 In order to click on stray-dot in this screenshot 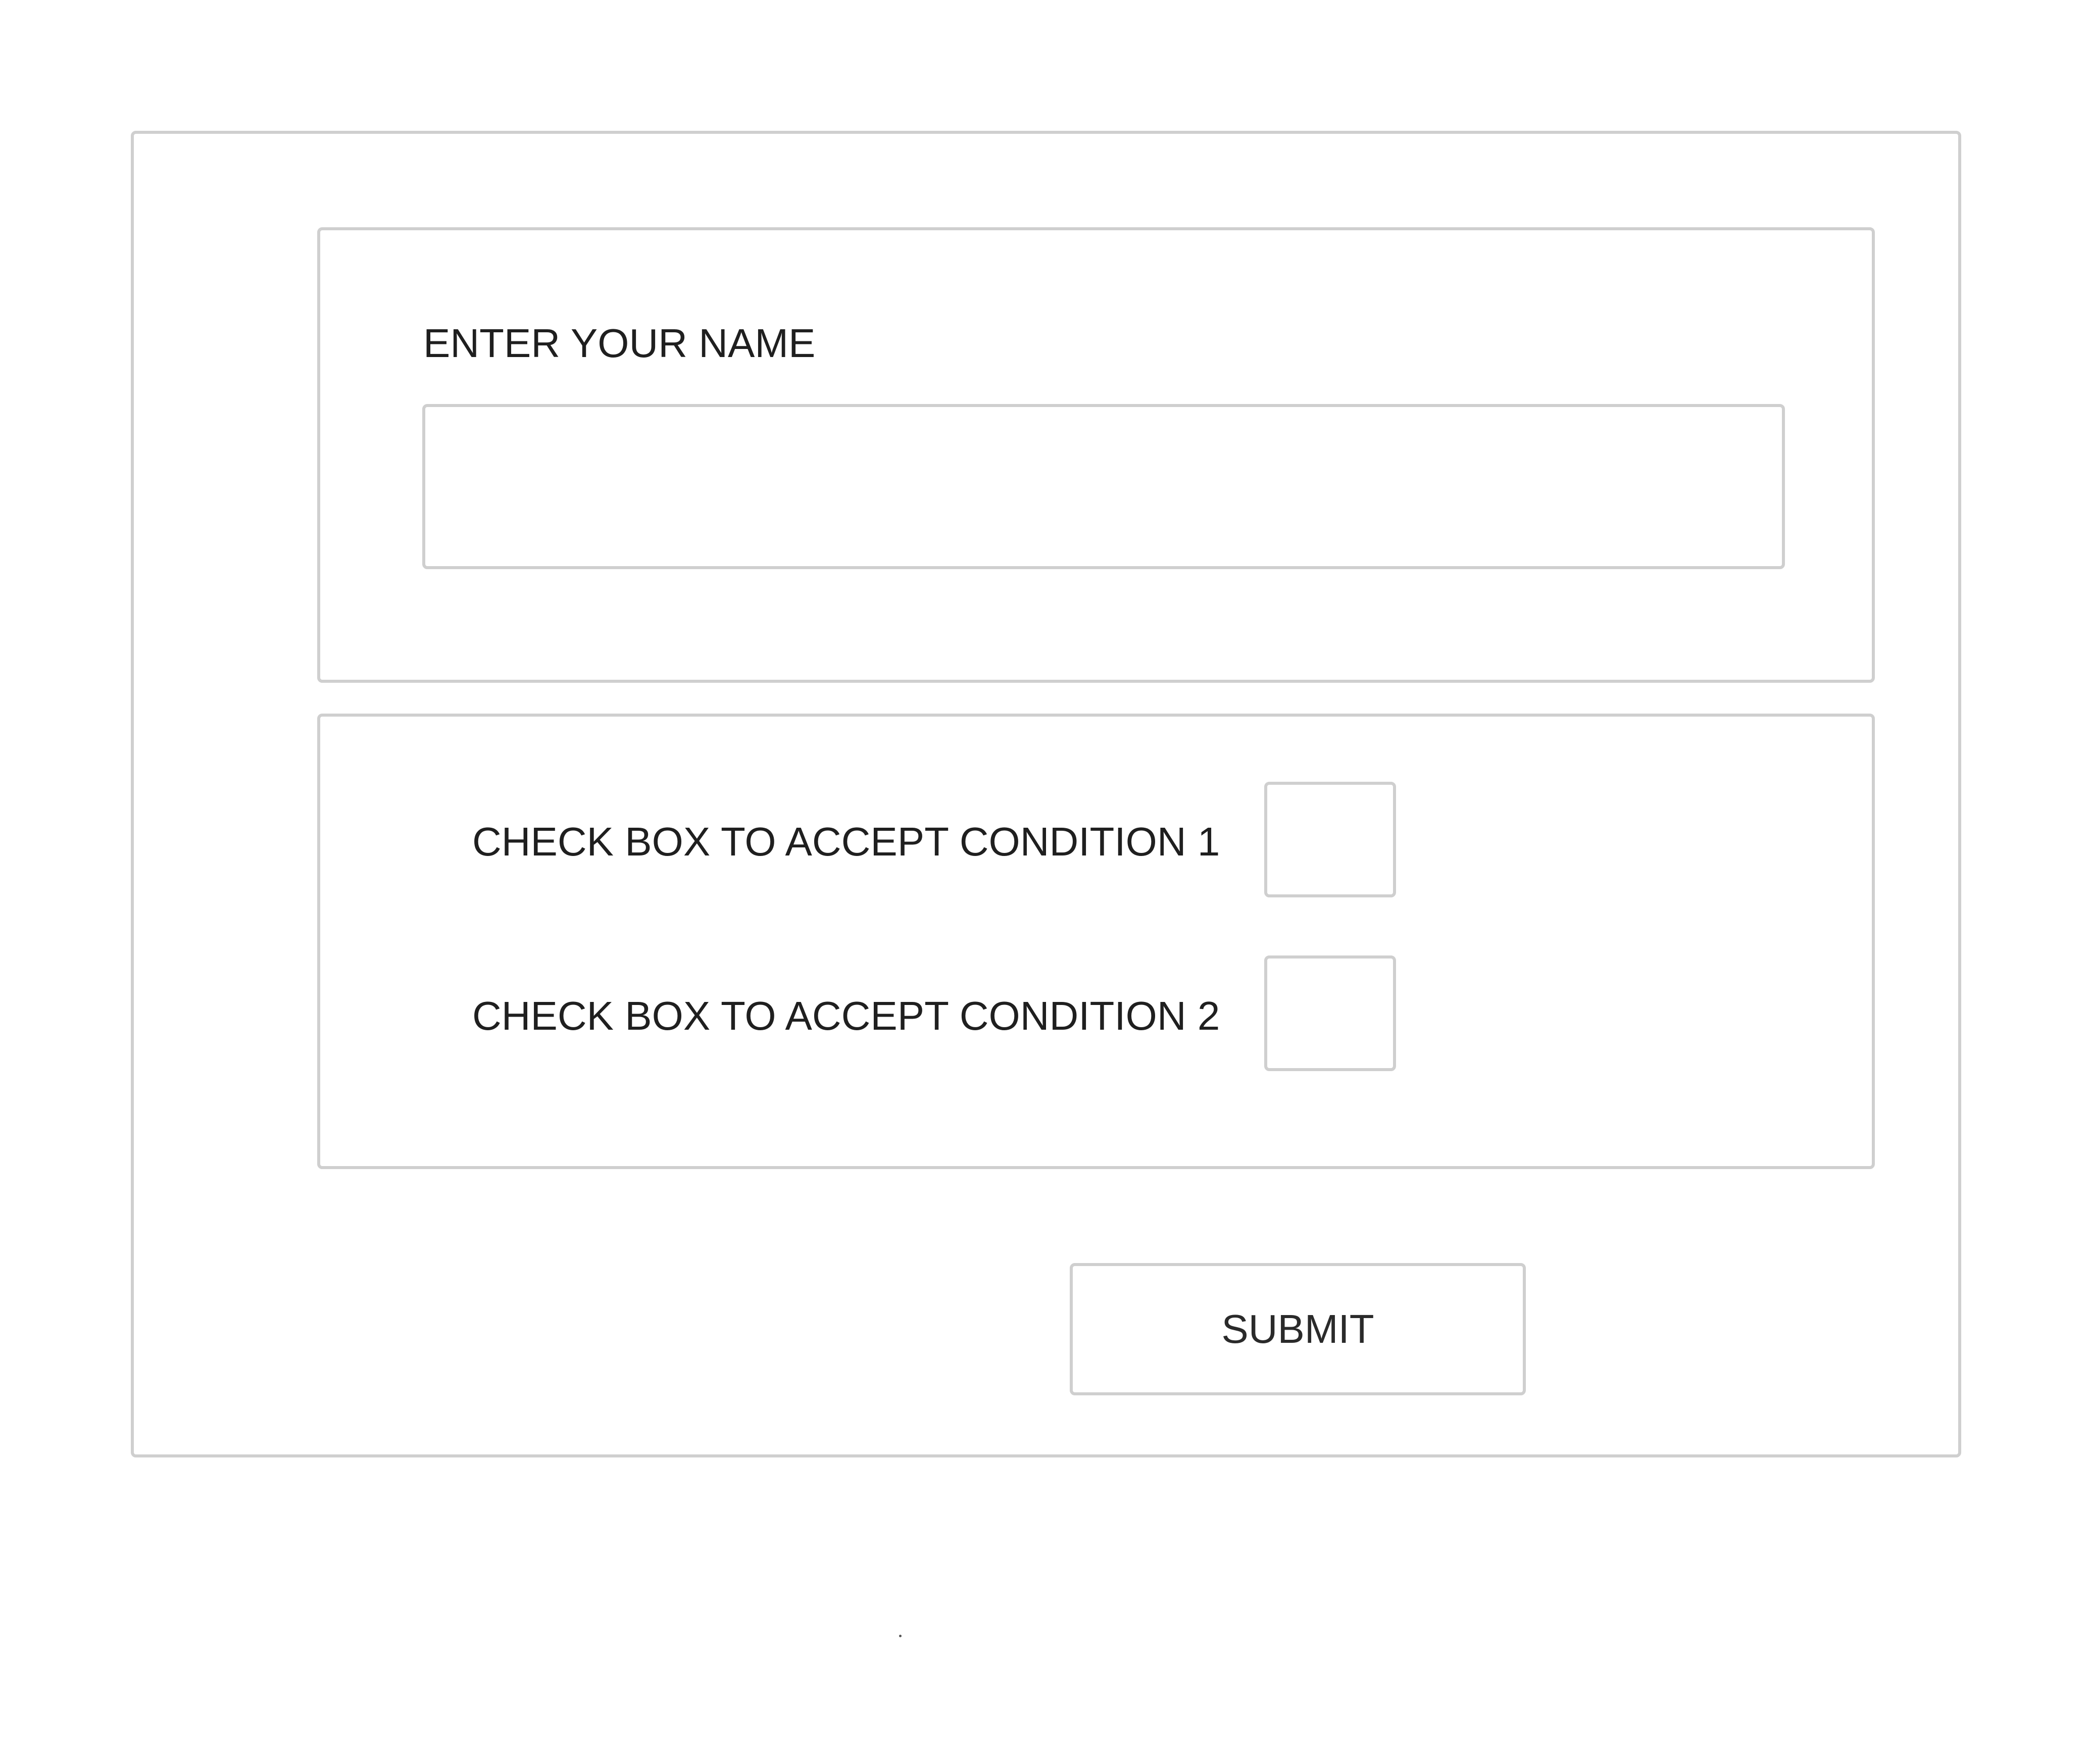, I will do `click(900, 1636)`.